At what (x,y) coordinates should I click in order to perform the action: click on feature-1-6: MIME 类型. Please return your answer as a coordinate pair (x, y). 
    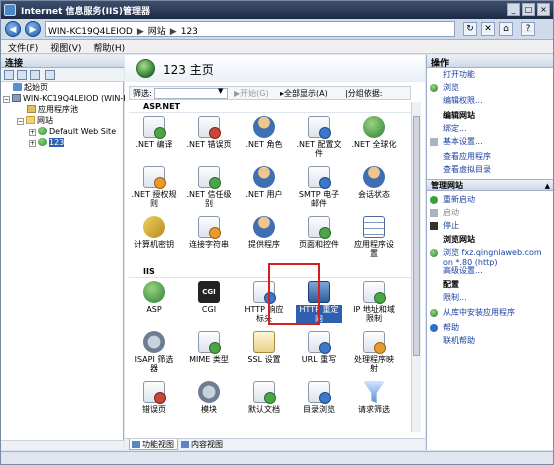
    Looking at the image, I should click on (209, 352).